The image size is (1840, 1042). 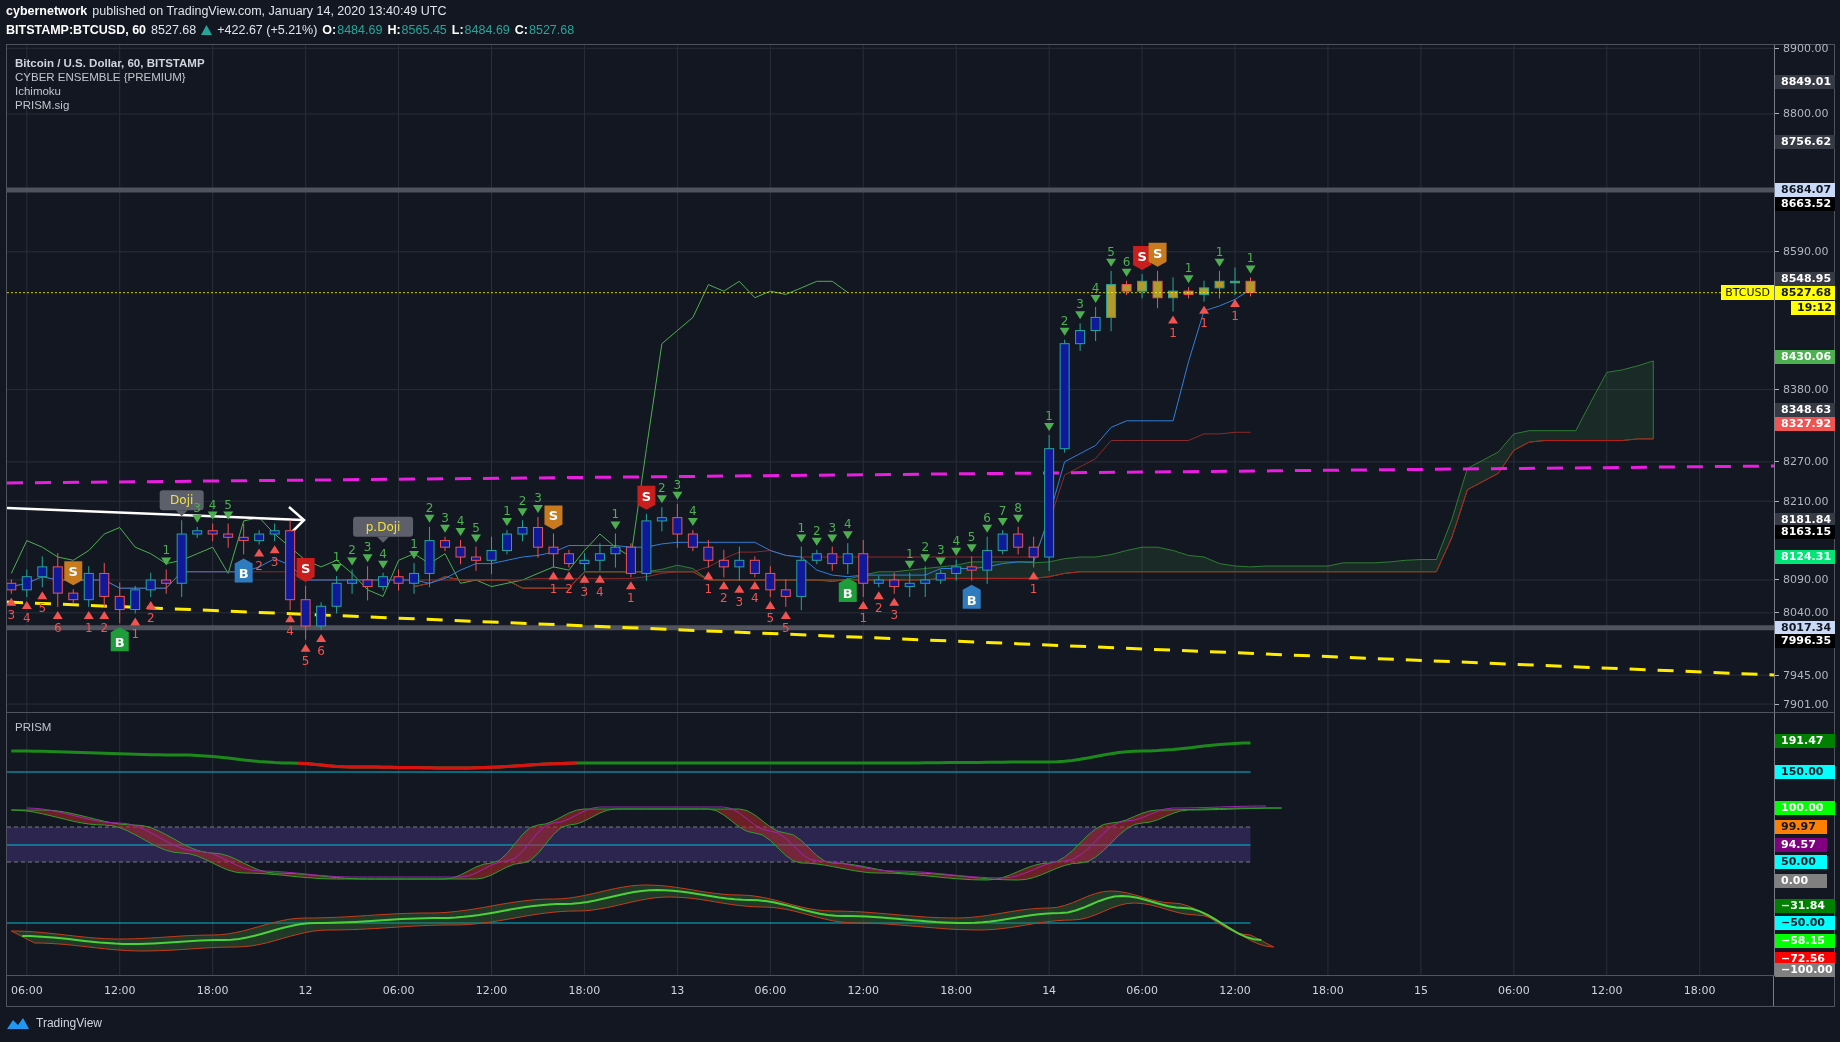 What do you see at coordinates (847, 590) in the screenshot?
I see `signal-badge: B` at bounding box center [847, 590].